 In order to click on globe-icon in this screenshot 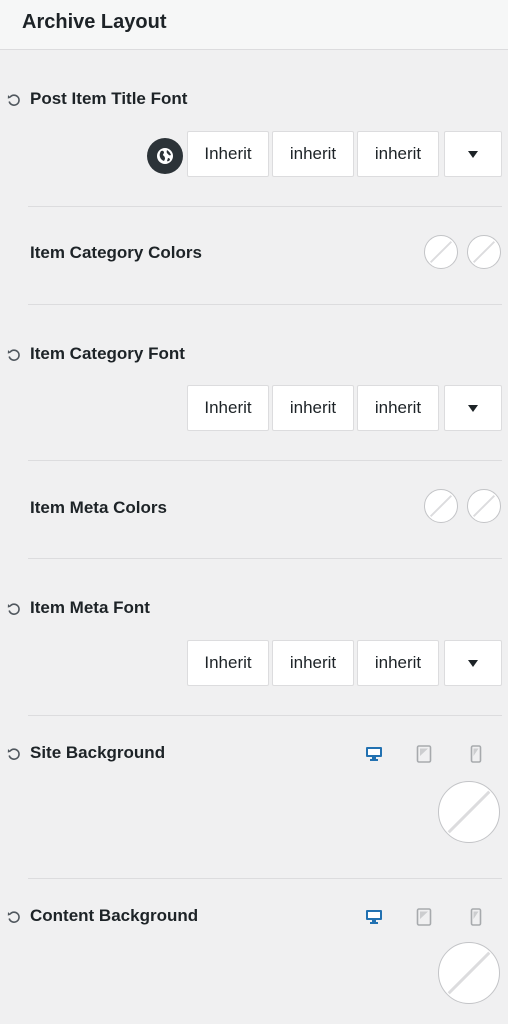, I will do `click(165, 156)`.